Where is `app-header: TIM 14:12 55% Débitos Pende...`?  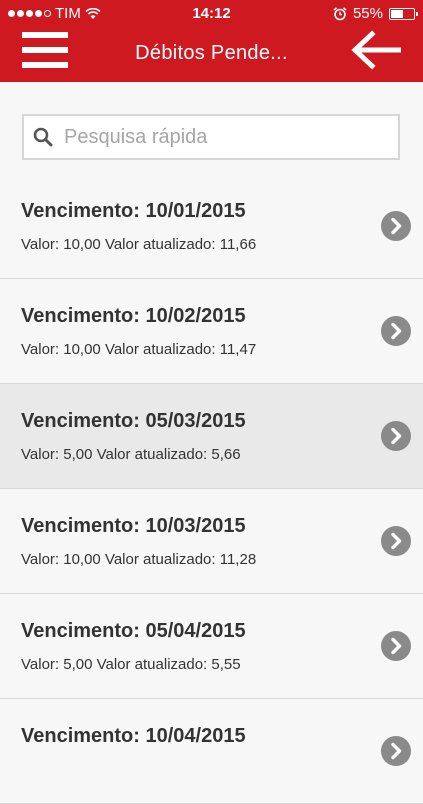
app-header: TIM 14:12 55% Débitos Pende... is located at coordinates (211, 41).